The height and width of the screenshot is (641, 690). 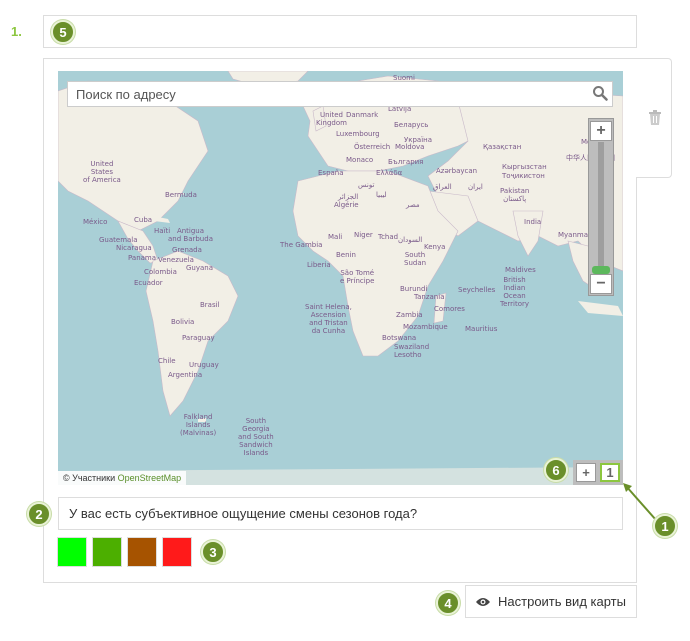 I want to click on map-label: Guatemala, so click(x=118, y=240).